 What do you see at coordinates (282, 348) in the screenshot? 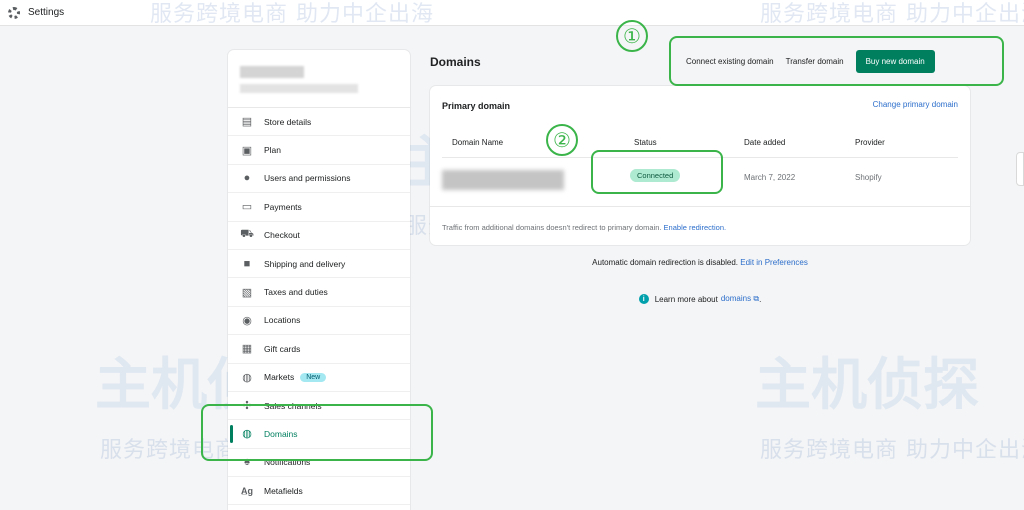
I see `sidebar-item-label: Gift cards` at bounding box center [282, 348].